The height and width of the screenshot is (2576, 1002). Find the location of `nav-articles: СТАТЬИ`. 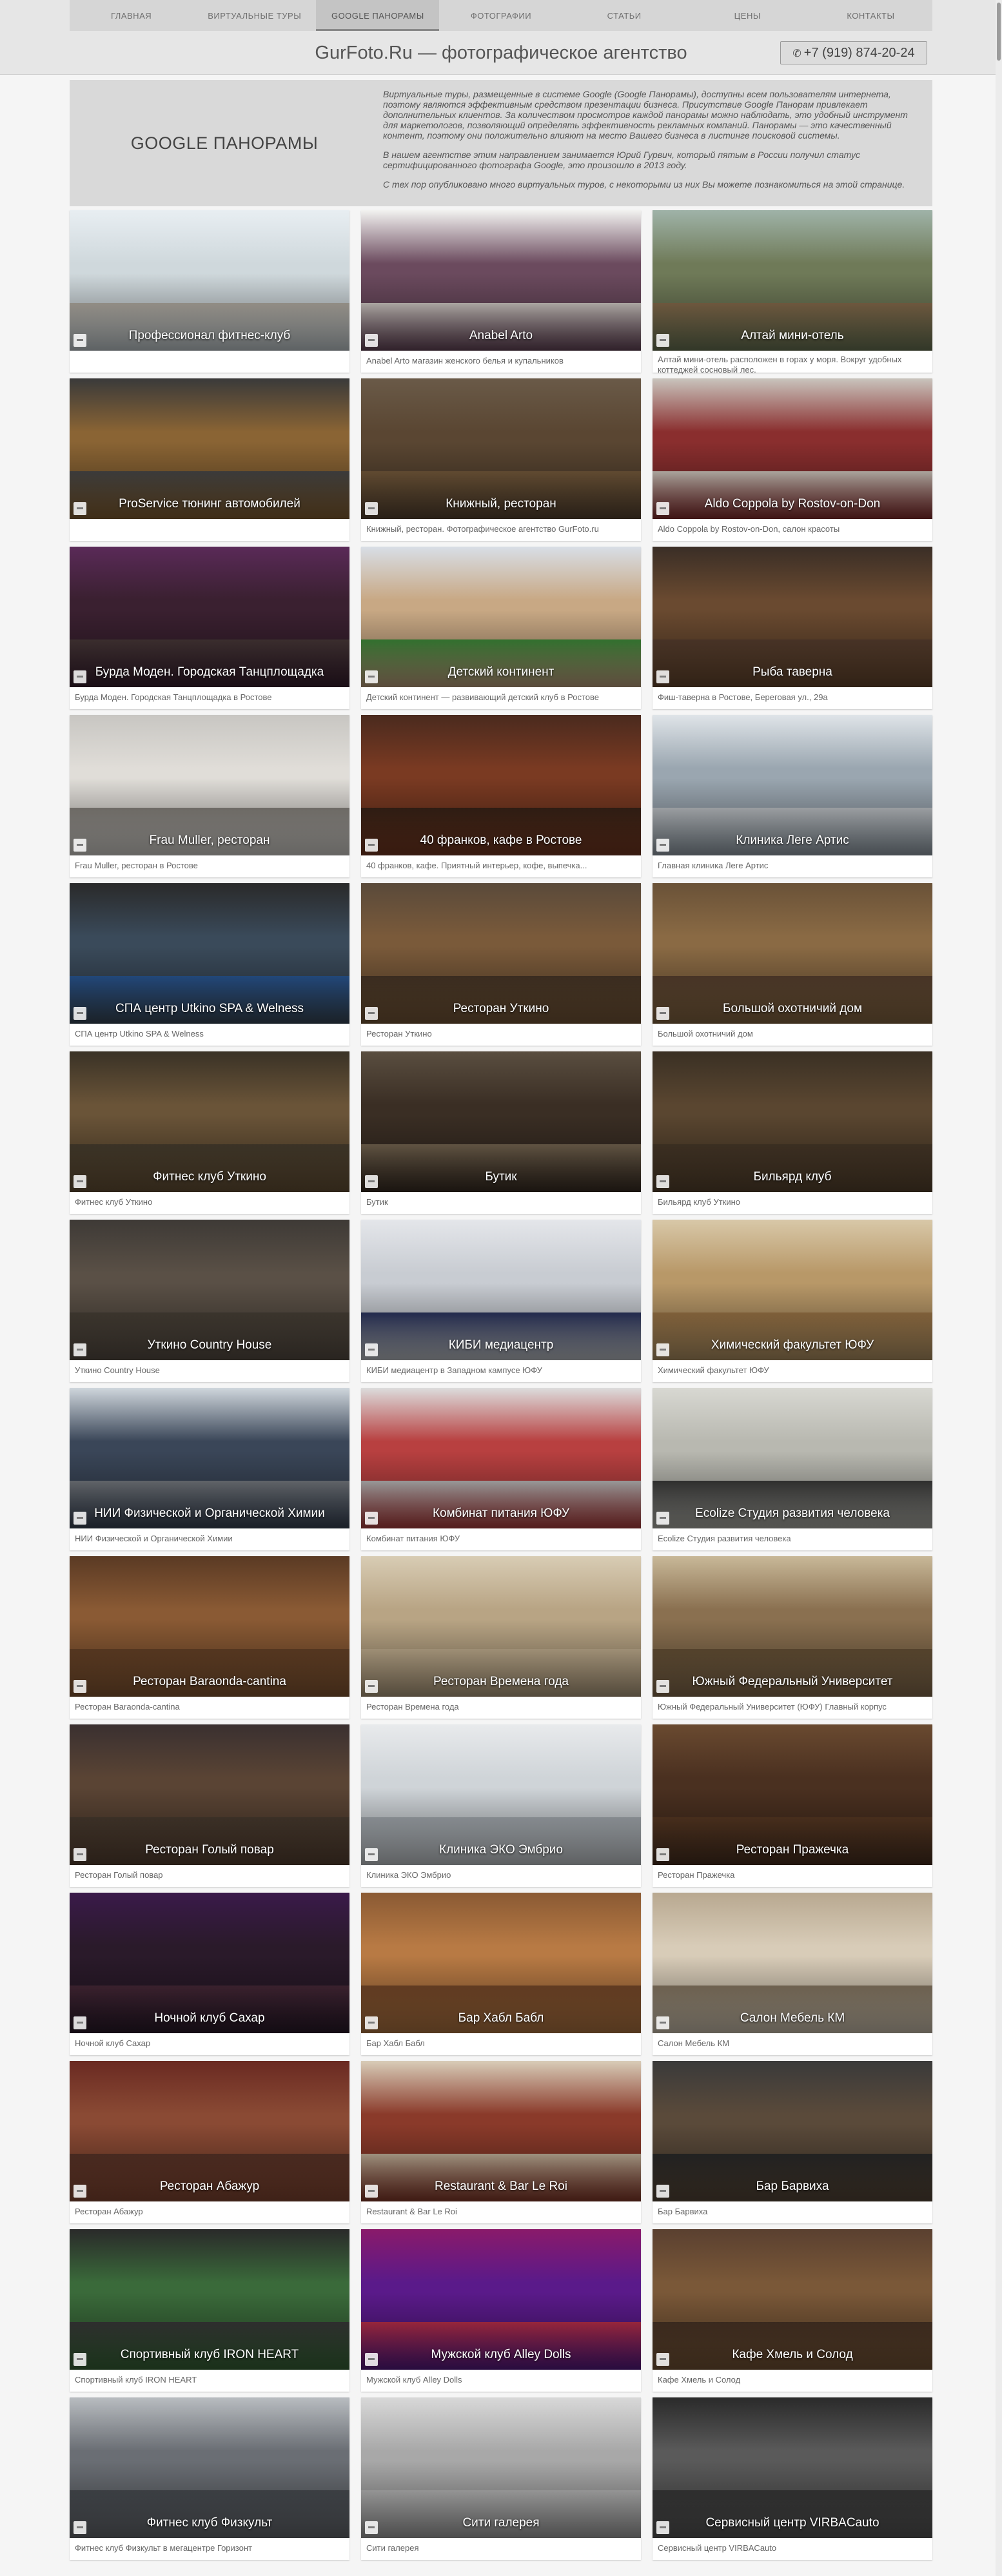

nav-articles: СТАТЬИ is located at coordinates (624, 15).